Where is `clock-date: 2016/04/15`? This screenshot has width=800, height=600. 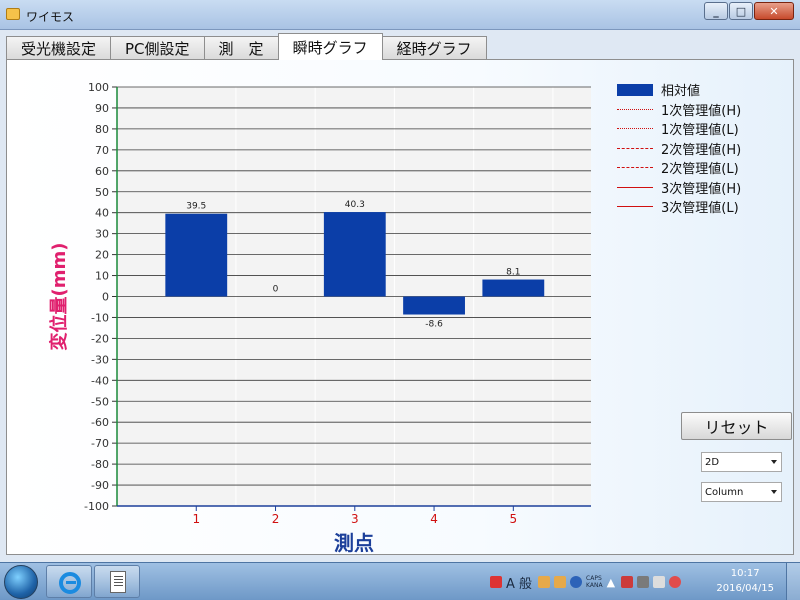
clock-date: 2016/04/15 is located at coordinates (745, 588).